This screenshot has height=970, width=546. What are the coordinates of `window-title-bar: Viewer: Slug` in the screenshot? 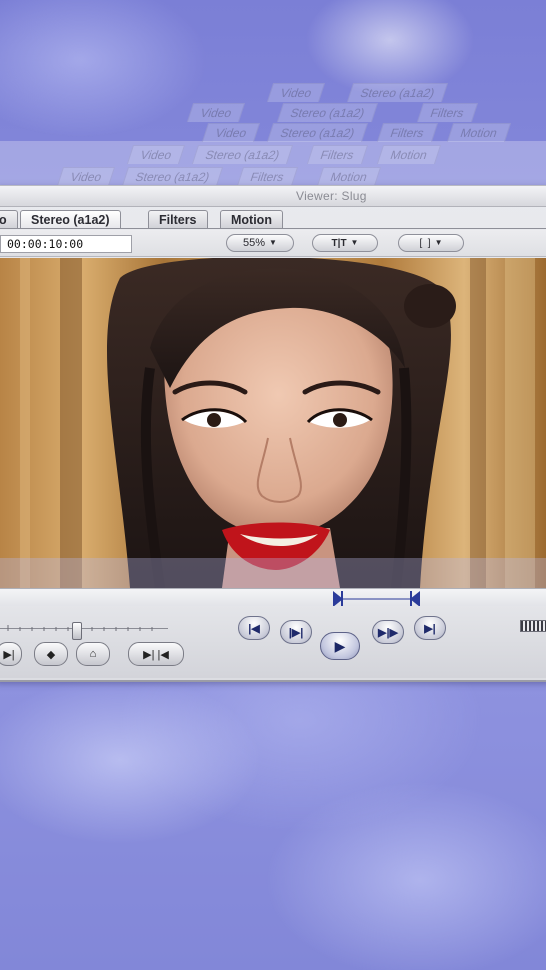 It's located at (273, 196).